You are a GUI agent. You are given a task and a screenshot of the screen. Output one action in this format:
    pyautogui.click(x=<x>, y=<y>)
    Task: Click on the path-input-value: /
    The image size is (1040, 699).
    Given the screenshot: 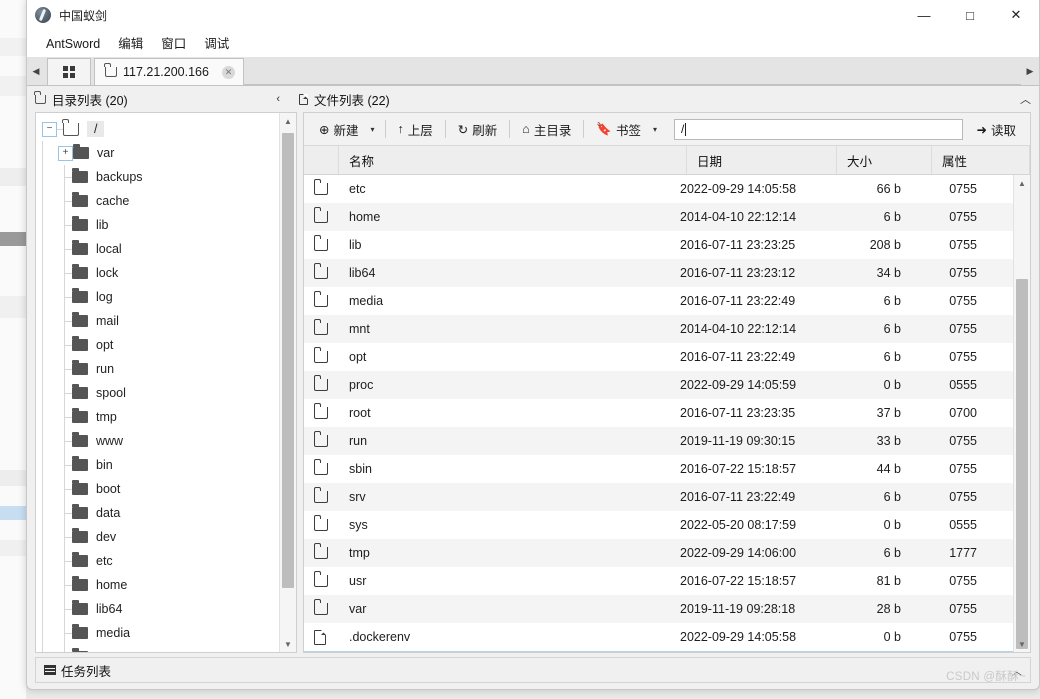 What is the action you would take?
    pyautogui.click(x=682, y=129)
    